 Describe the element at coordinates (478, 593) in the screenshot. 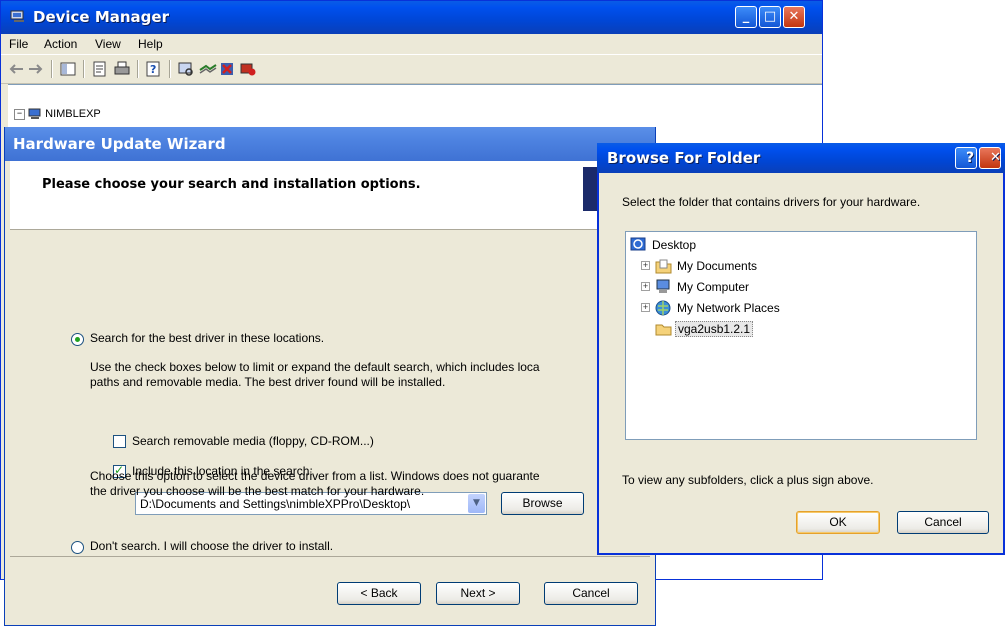

I see `next-button: Next >` at that location.